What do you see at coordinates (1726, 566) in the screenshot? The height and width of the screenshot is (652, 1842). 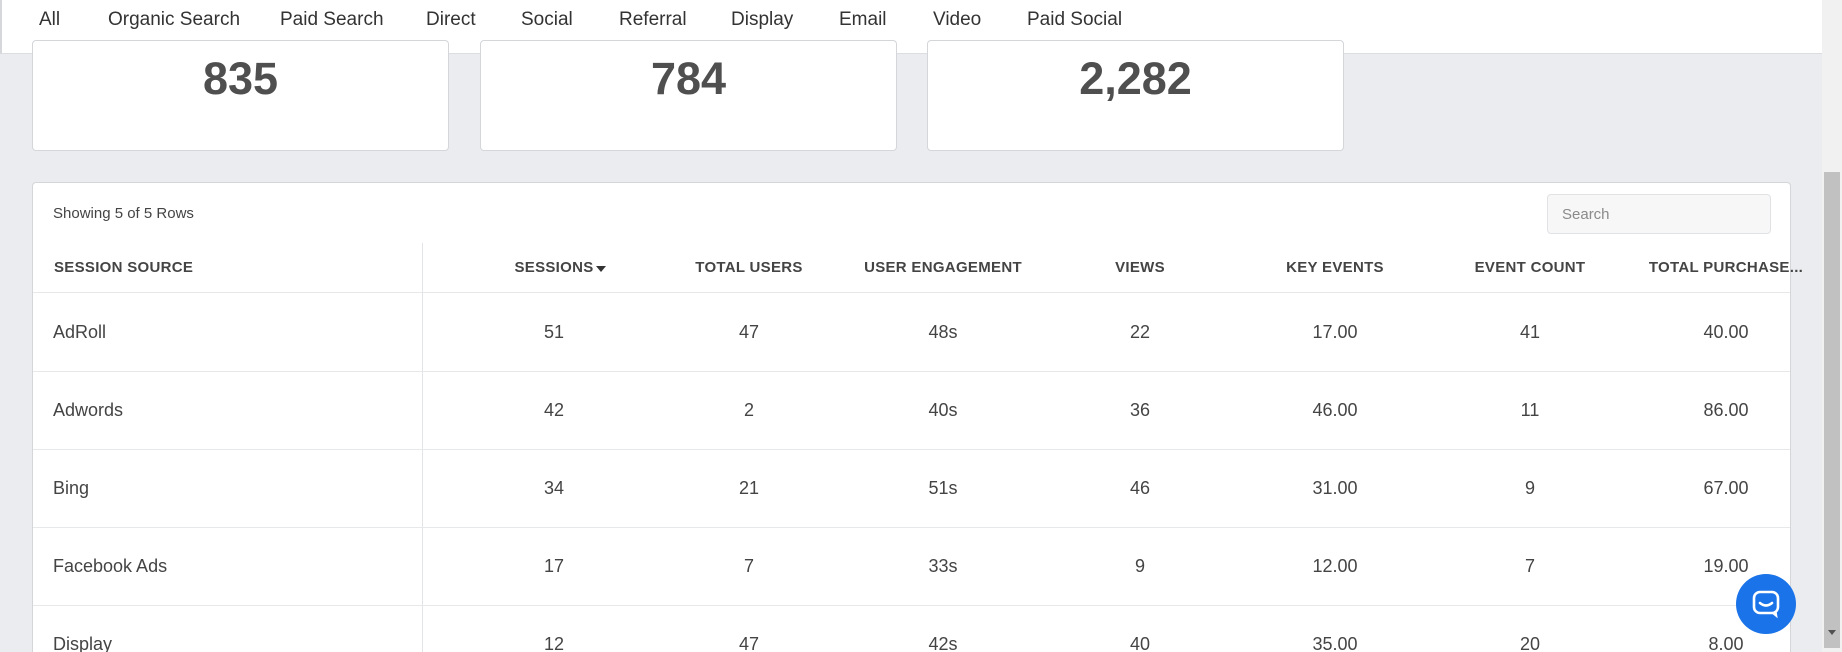 I see `cell-total-purchase: 19.00` at bounding box center [1726, 566].